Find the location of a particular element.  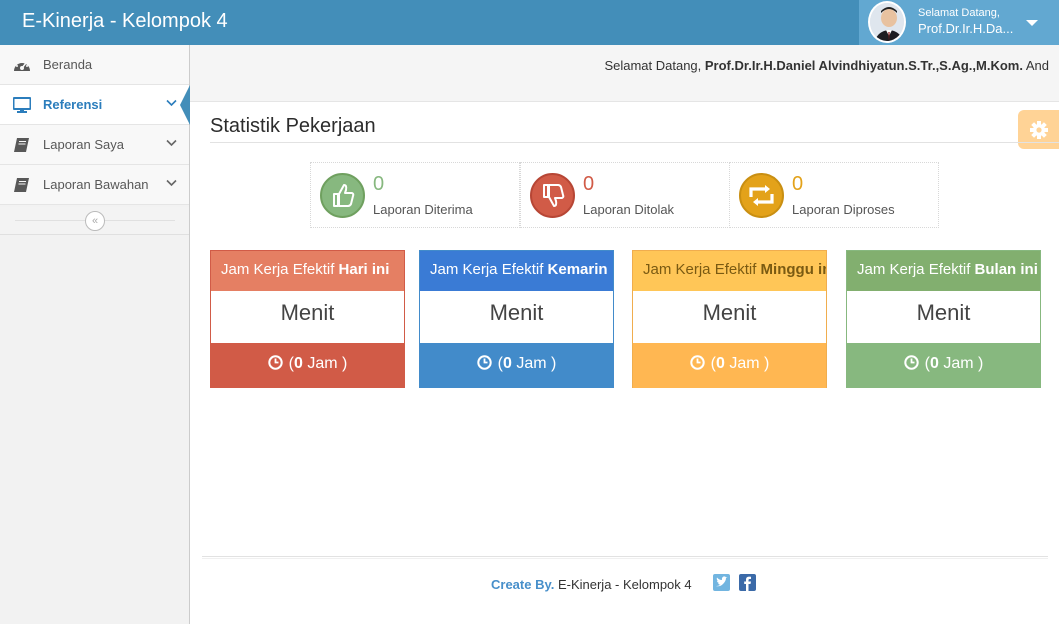

user-avatar is located at coordinates (887, 22).